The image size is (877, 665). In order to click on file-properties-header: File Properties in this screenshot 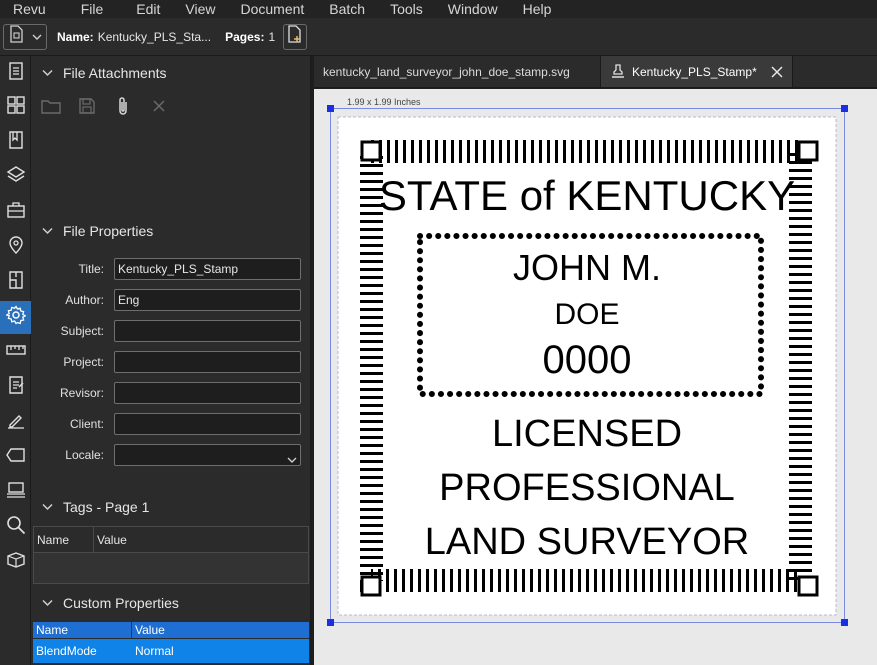, I will do `click(92, 231)`.